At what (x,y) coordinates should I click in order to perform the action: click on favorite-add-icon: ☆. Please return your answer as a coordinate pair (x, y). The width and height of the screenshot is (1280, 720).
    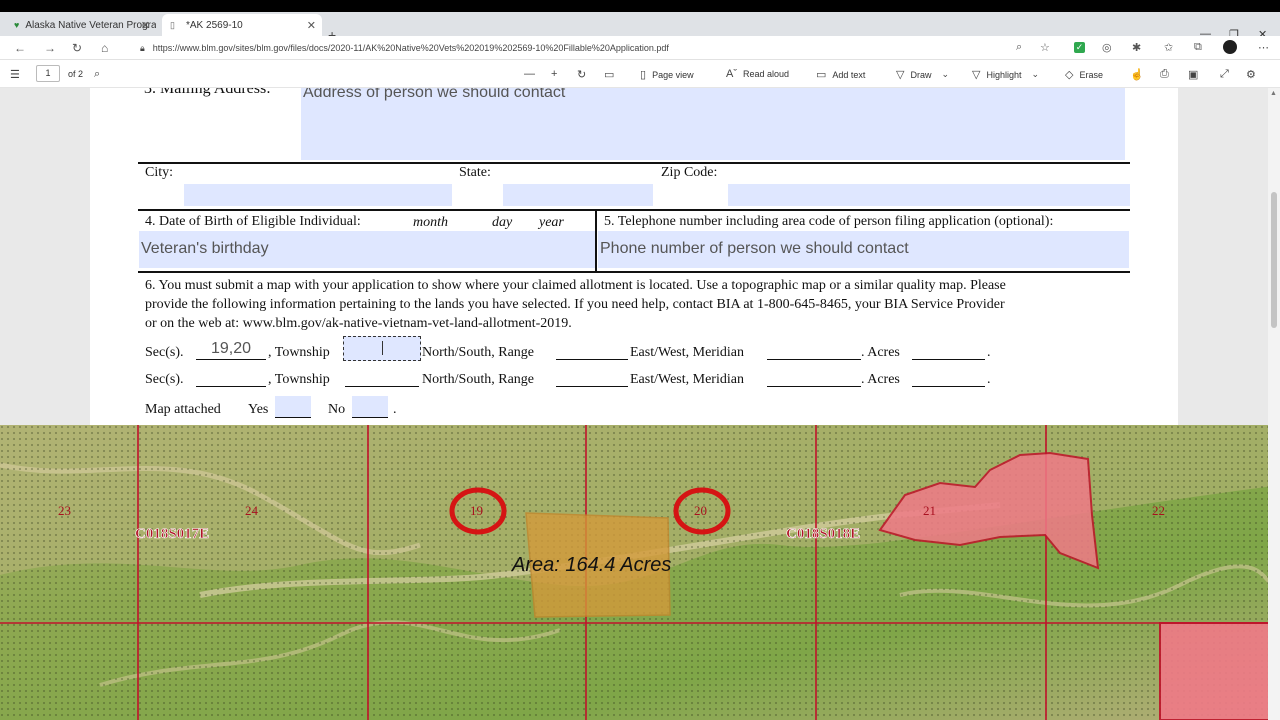
    Looking at the image, I should click on (1045, 47).